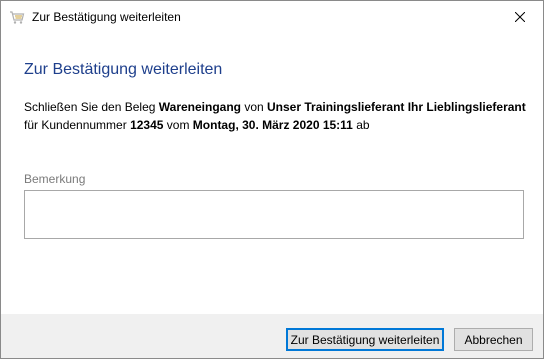  Describe the element at coordinates (178, 125) in the screenshot. I see `message-text: vom` at that location.